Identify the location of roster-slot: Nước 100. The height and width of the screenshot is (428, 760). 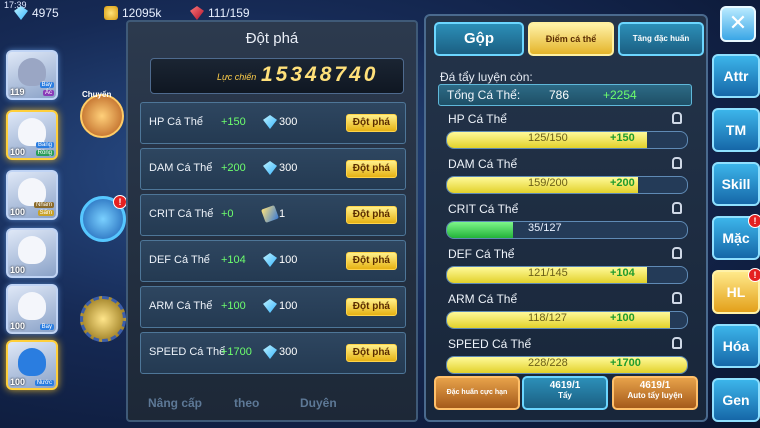
(32, 365).